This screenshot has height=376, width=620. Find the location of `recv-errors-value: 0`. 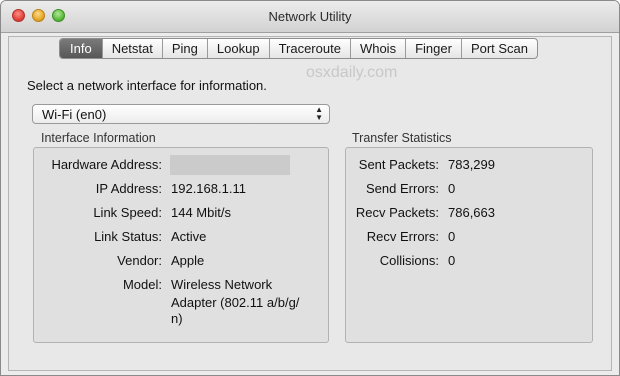

recv-errors-value: 0 is located at coordinates (452, 236).